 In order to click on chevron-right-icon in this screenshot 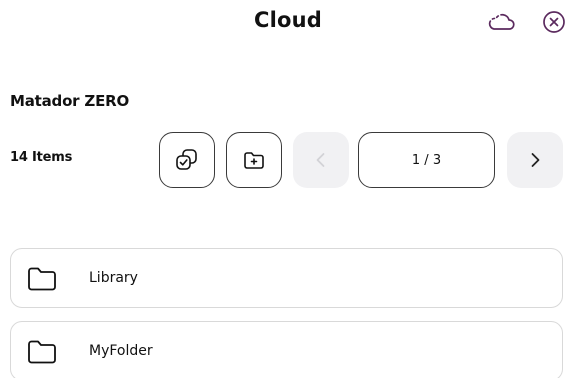, I will do `click(535, 160)`.